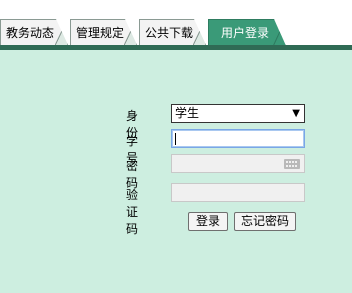  What do you see at coordinates (238, 113) in the screenshot?
I see `identity-select: 学生 ▼` at bounding box center [238, 113].